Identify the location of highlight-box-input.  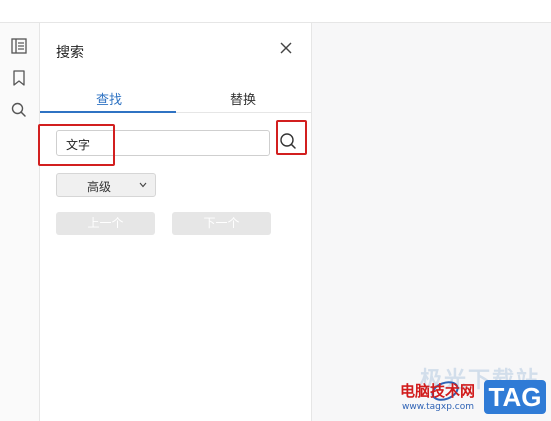
(76, 145).